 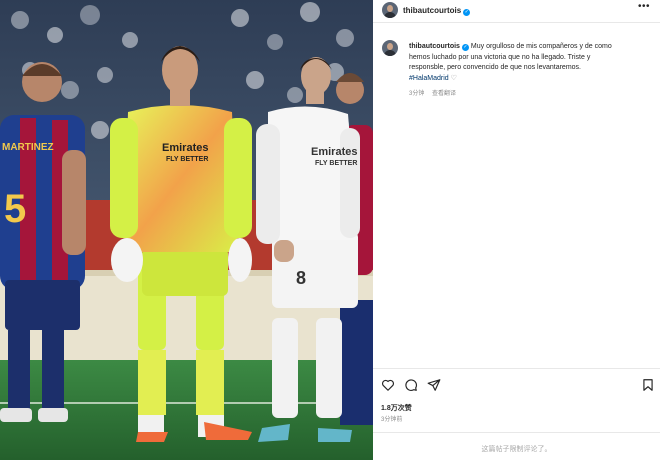 What do you see at coordinates (516, 10) in the screenshot?
I see `post-header: thibautcourtois ✓ •••` at bounding box center [516, 10].